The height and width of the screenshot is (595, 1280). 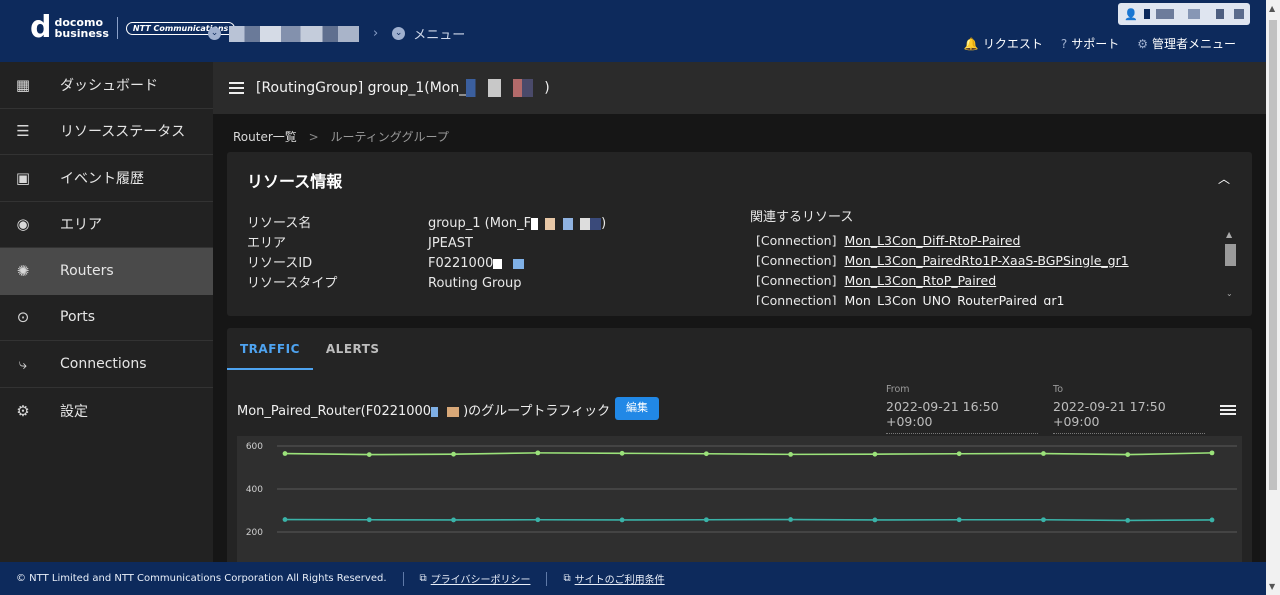 I want to click on masked-value, so click(x=566, y=223).